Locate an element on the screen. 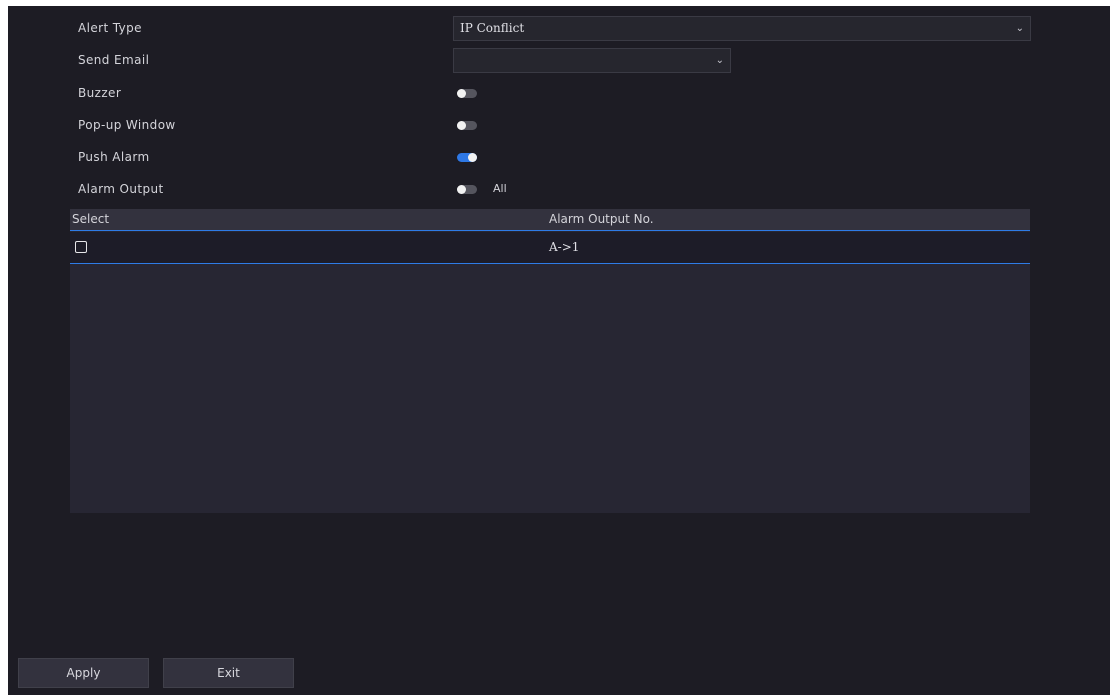 This screenshot has height=695, width=1117. alarm-output-all-label: All is located at coordinates (500, 188).